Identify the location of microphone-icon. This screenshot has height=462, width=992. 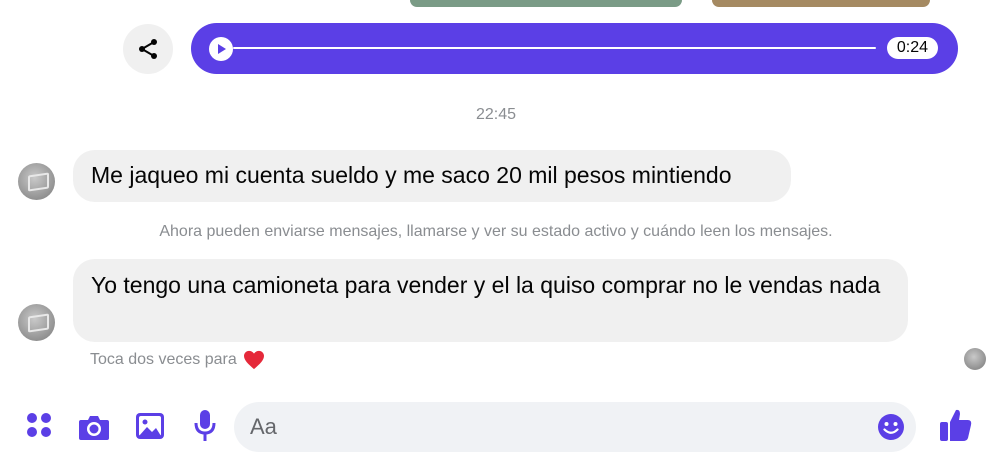
(205, 425).